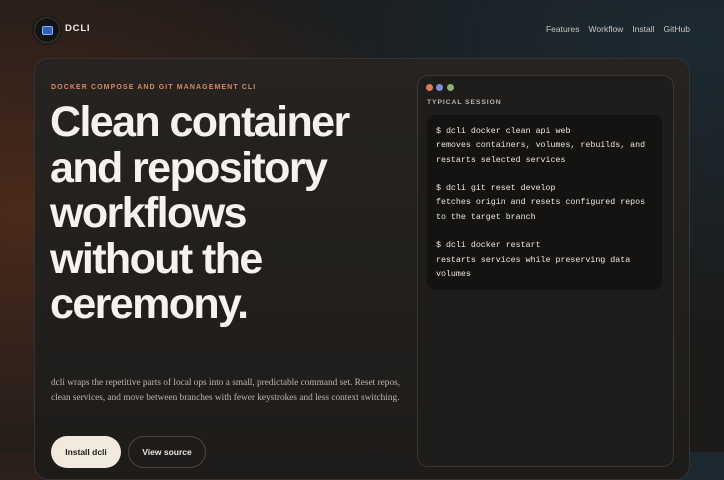 The width and height of the screenshot is (724, 480). What do you see at coordinates (154, 87) in the screenshot?
I see `hero-eyebrow: DOCKER COMPOSE AND GIT MANAGEMENT CLI` at bounding box center [154, 87].